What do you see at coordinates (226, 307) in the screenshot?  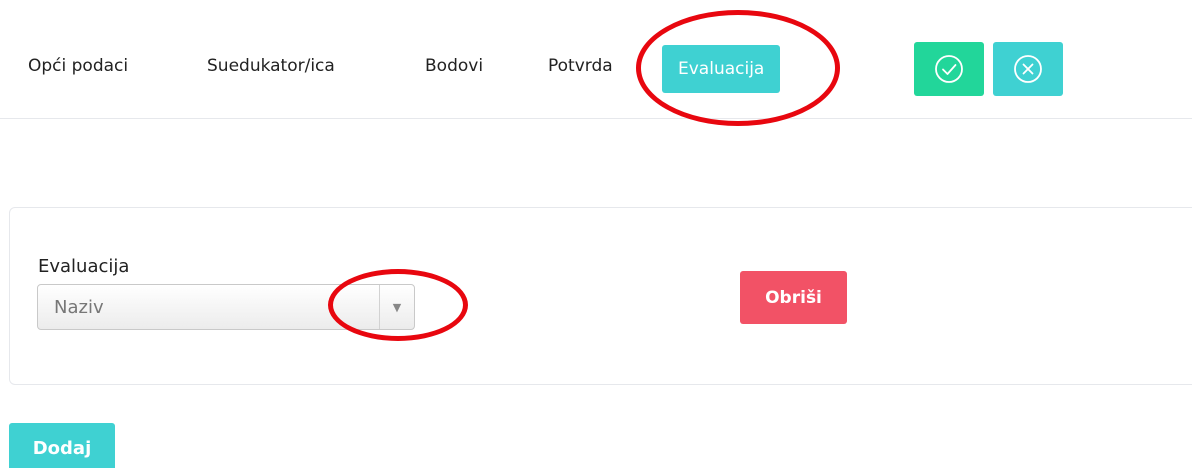 I see `evaluation-select: Naziv ▼` at bounding box center [226, 307].